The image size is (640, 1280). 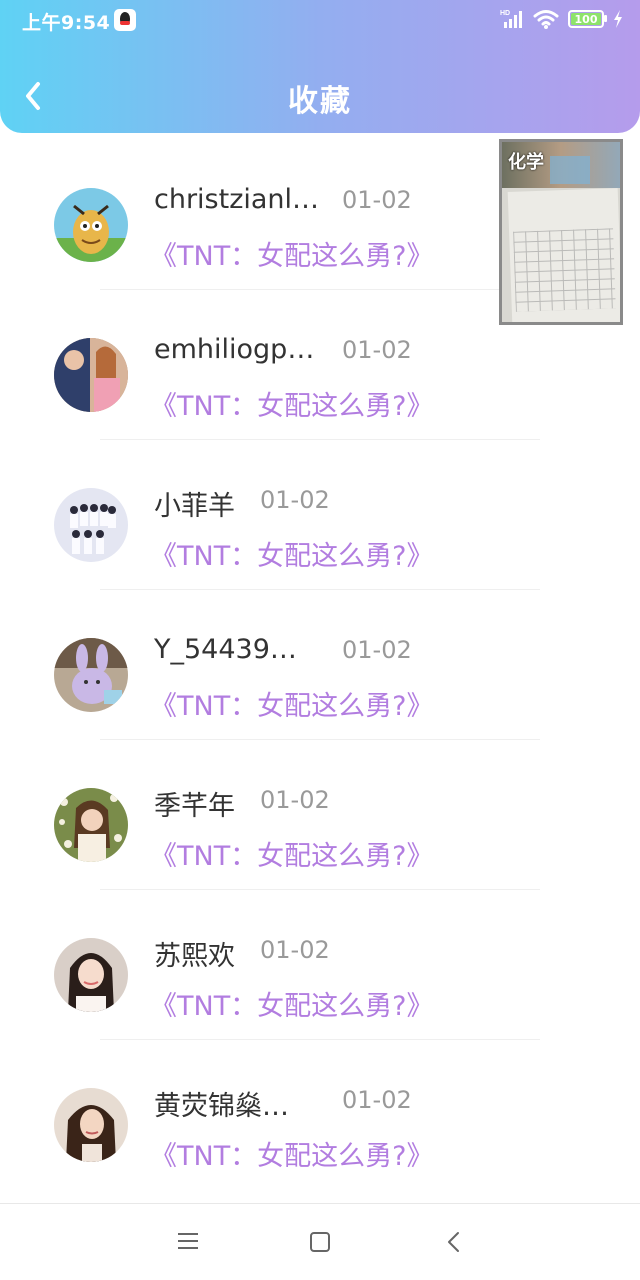 I want to click on pip-video-highlight, so click(x=570, y=170).